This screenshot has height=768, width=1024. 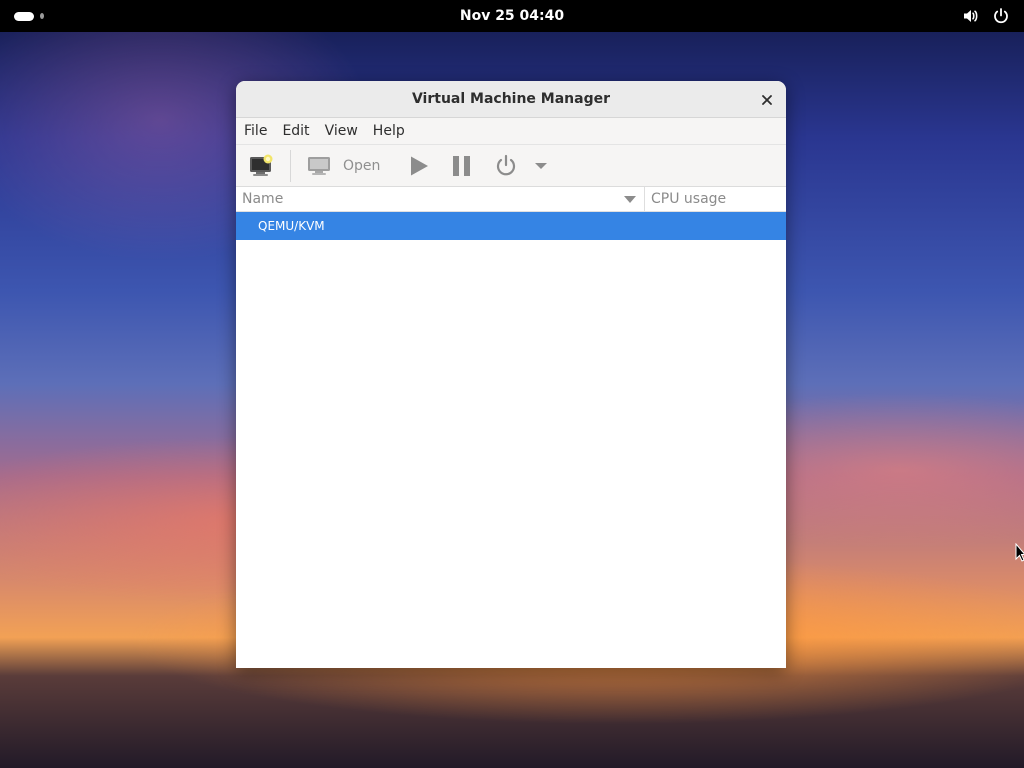 I want to click on clock: Nov 25 04:40, so click(x=512, y=16).